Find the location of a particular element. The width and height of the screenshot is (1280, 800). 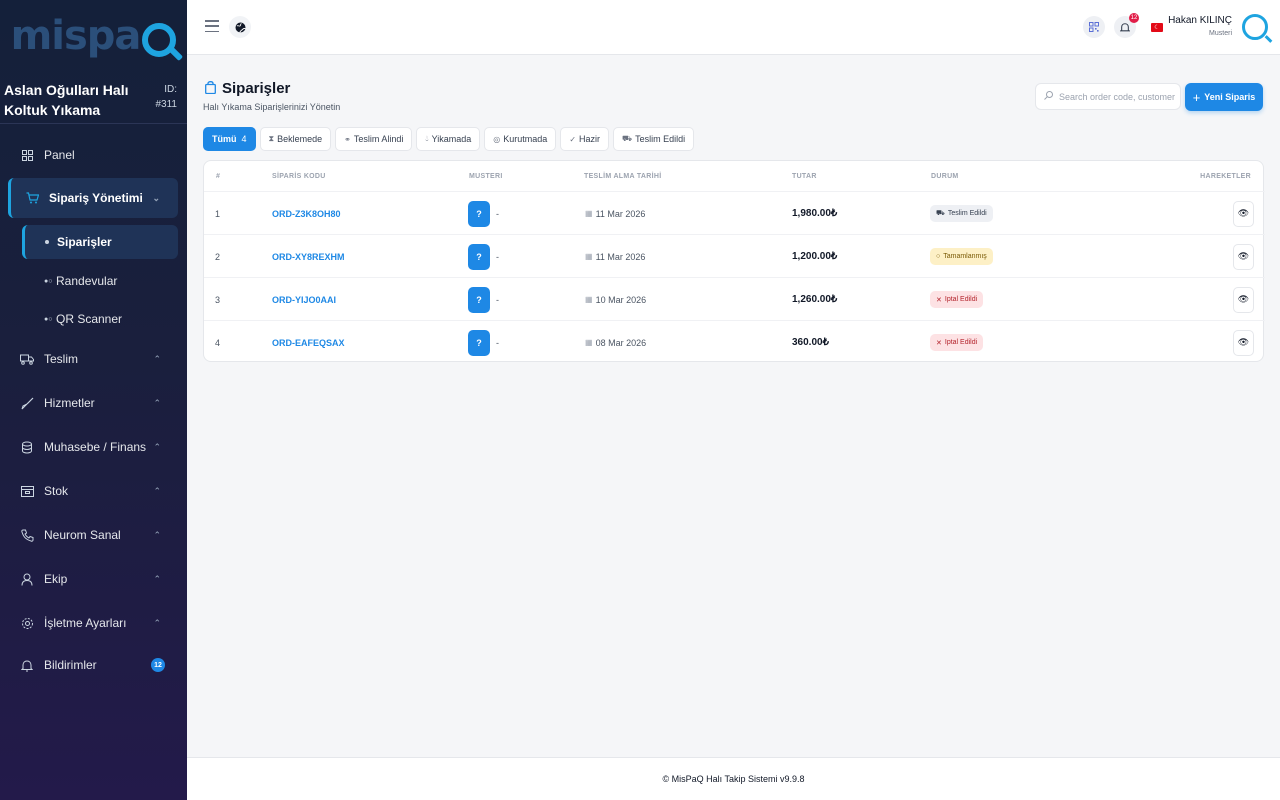

language-selector: ☾ is located at coordinates (1157, 27).